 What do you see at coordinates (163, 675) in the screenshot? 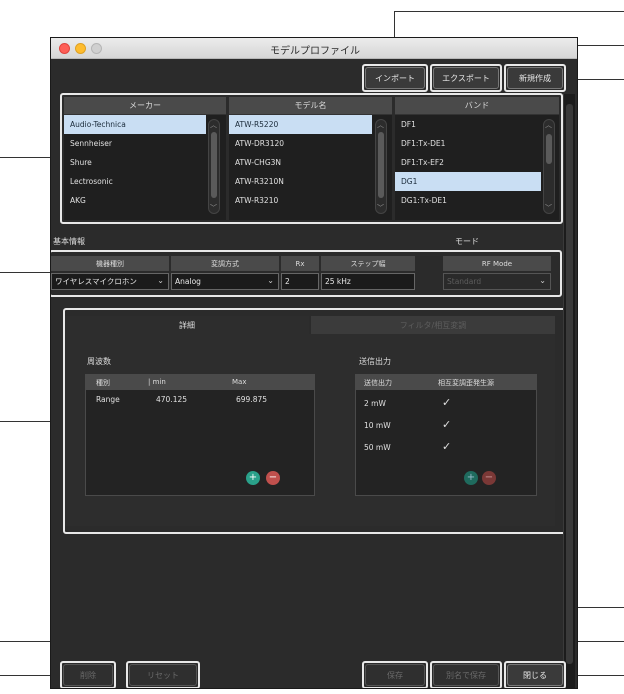
I see `reset-button: リセット` at bounding box center [163, 675].